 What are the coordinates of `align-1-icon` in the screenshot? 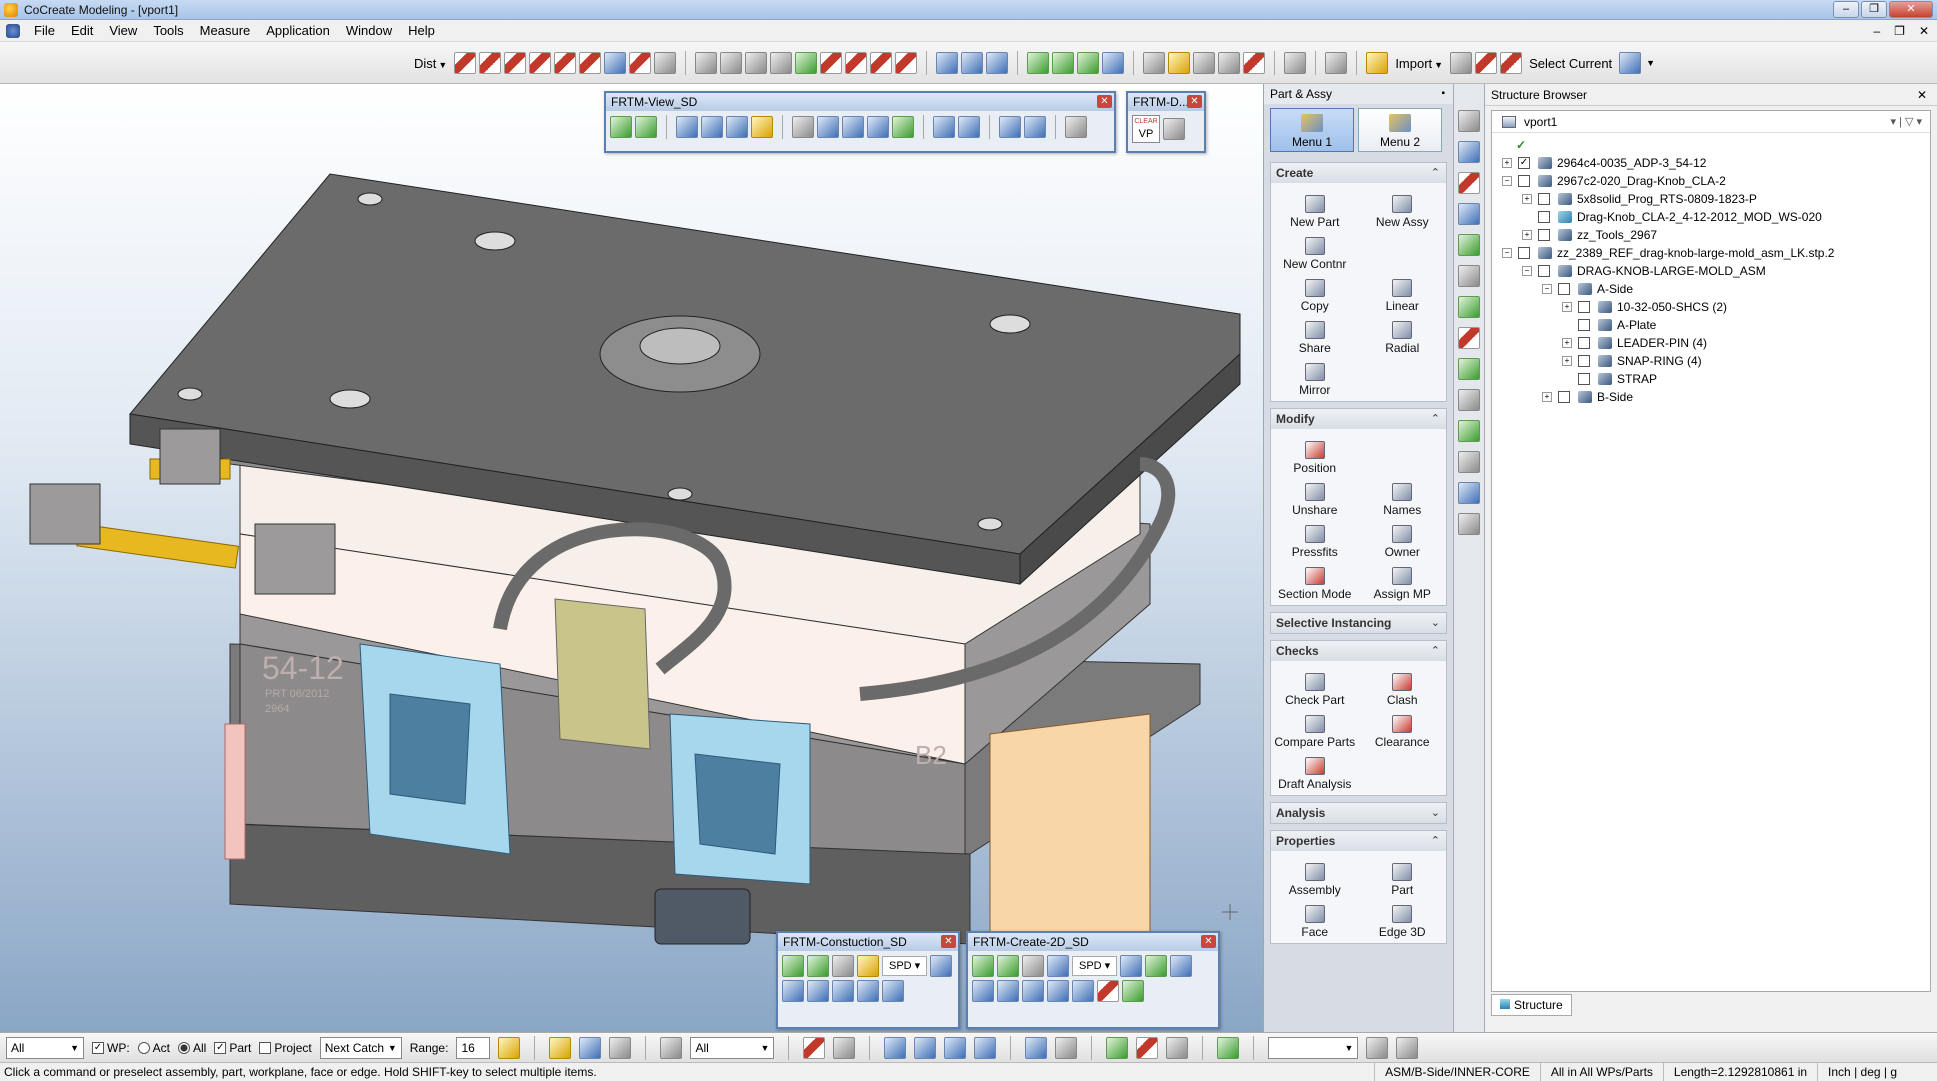 It's located at (947, 63).